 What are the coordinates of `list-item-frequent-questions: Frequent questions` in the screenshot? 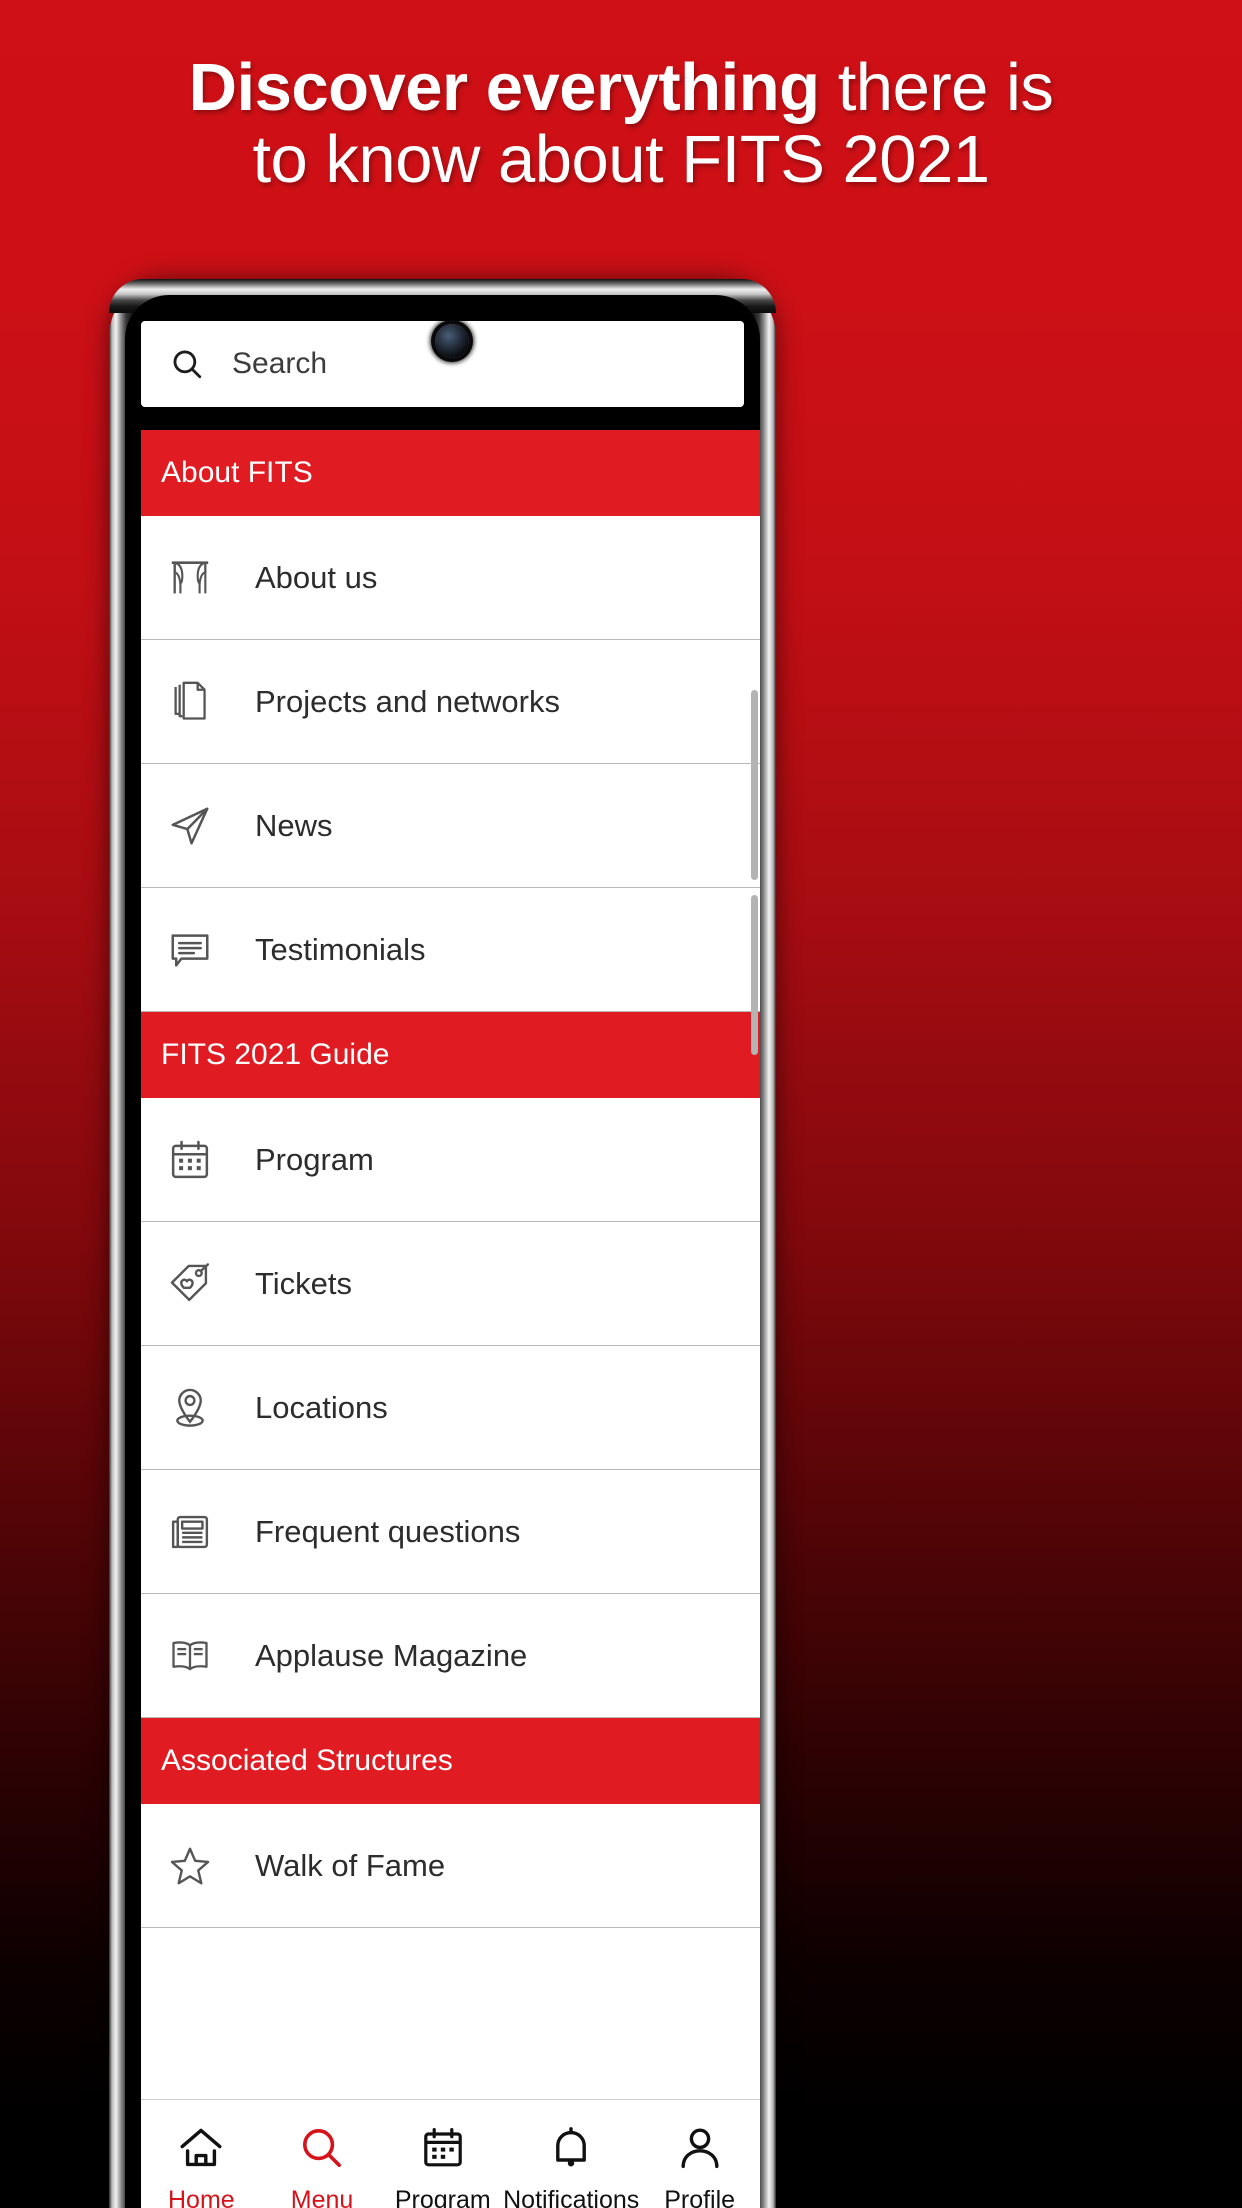 It's located at (450, 1532).